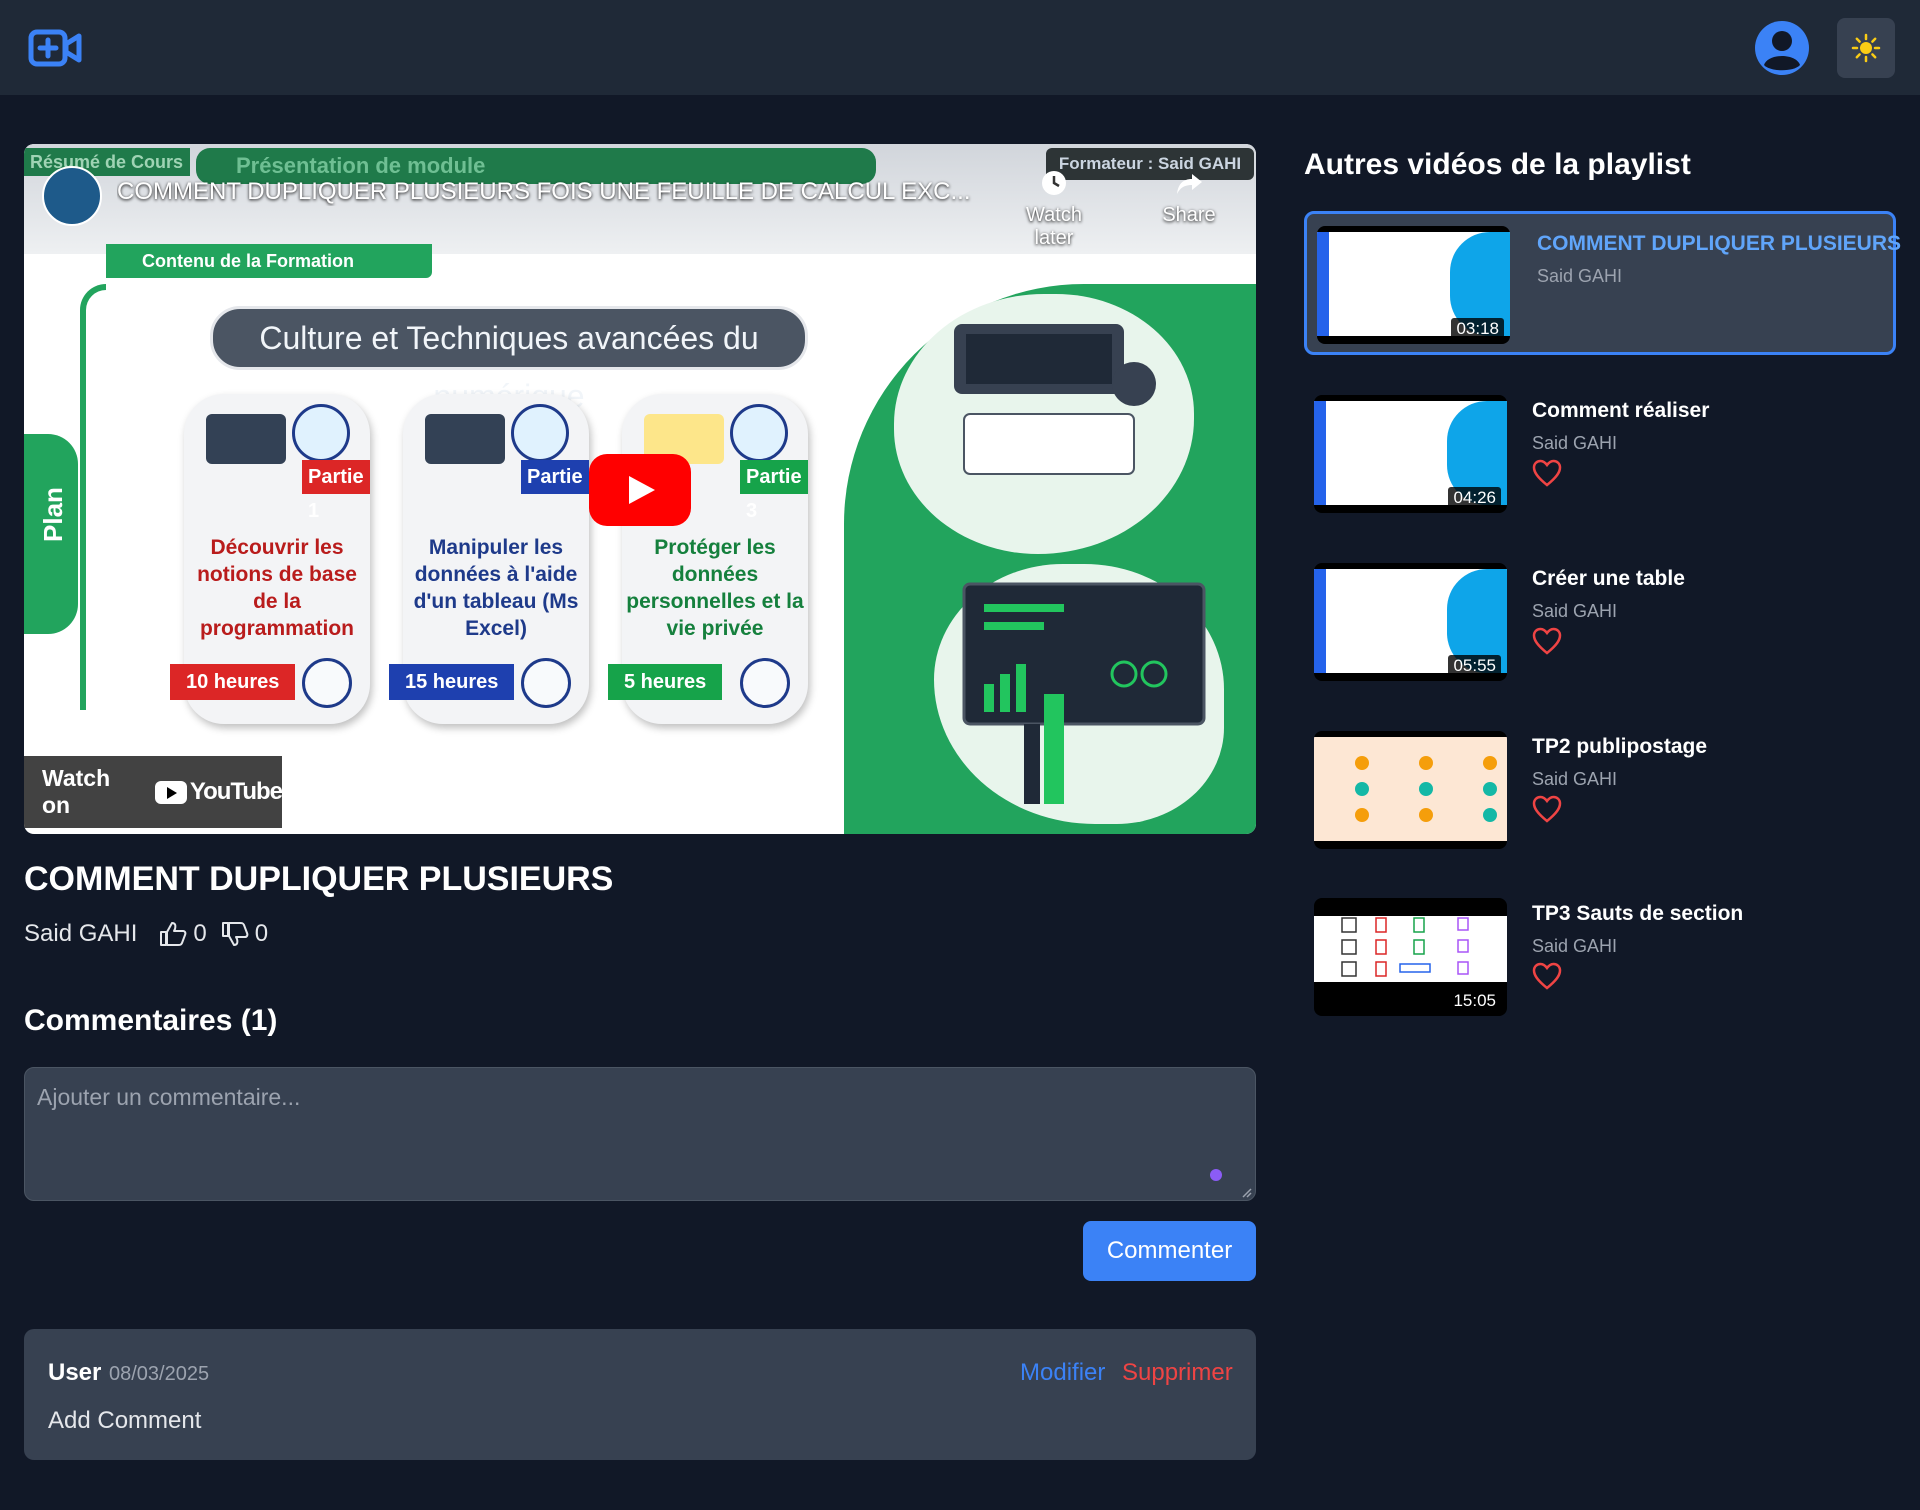 The image size is (1920, 1510). What do you see at coordinates (261, 933) in the screenshot?
I see `dislike-count: 0` at bounding box center [261, 933].